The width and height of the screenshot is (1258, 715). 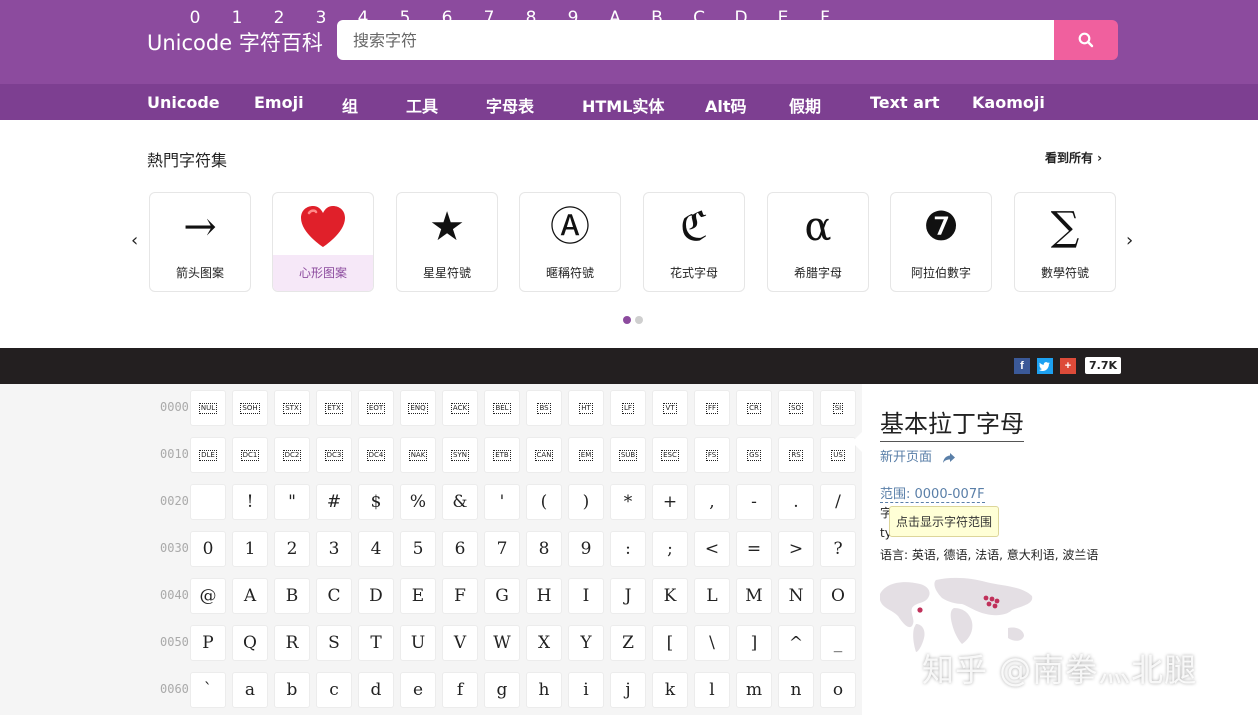 I want to click on char-cell: US, so click(x=838, y=455).